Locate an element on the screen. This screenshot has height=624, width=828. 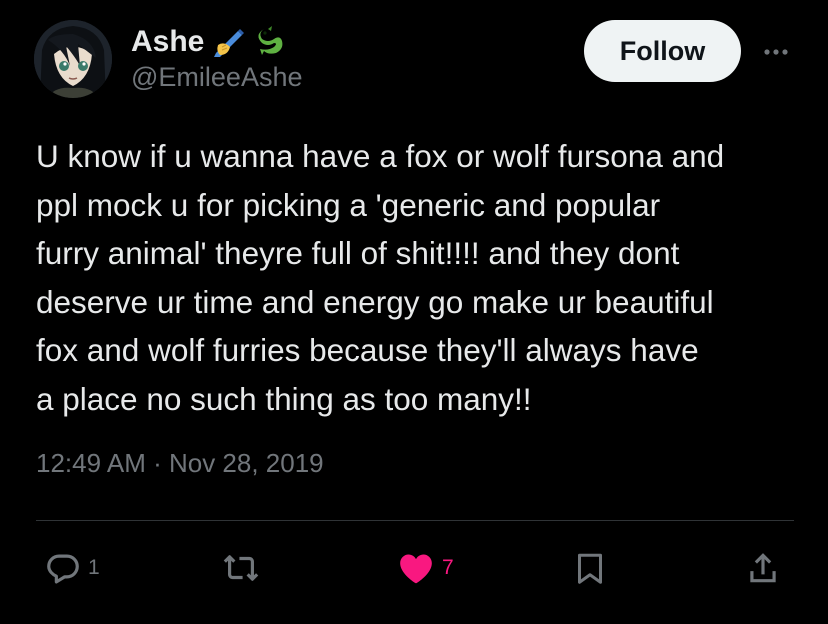
retweet-icon is located at coordinates (241, 568).